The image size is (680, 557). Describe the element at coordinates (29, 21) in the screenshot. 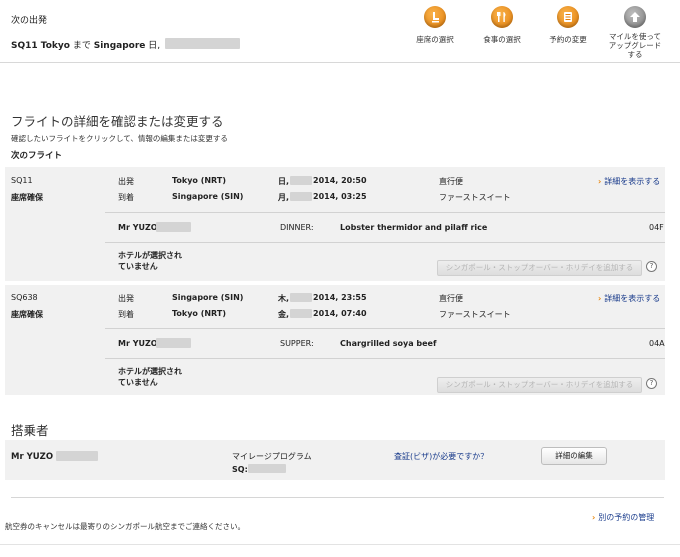

I see `section-label: 次の出発` at that location.